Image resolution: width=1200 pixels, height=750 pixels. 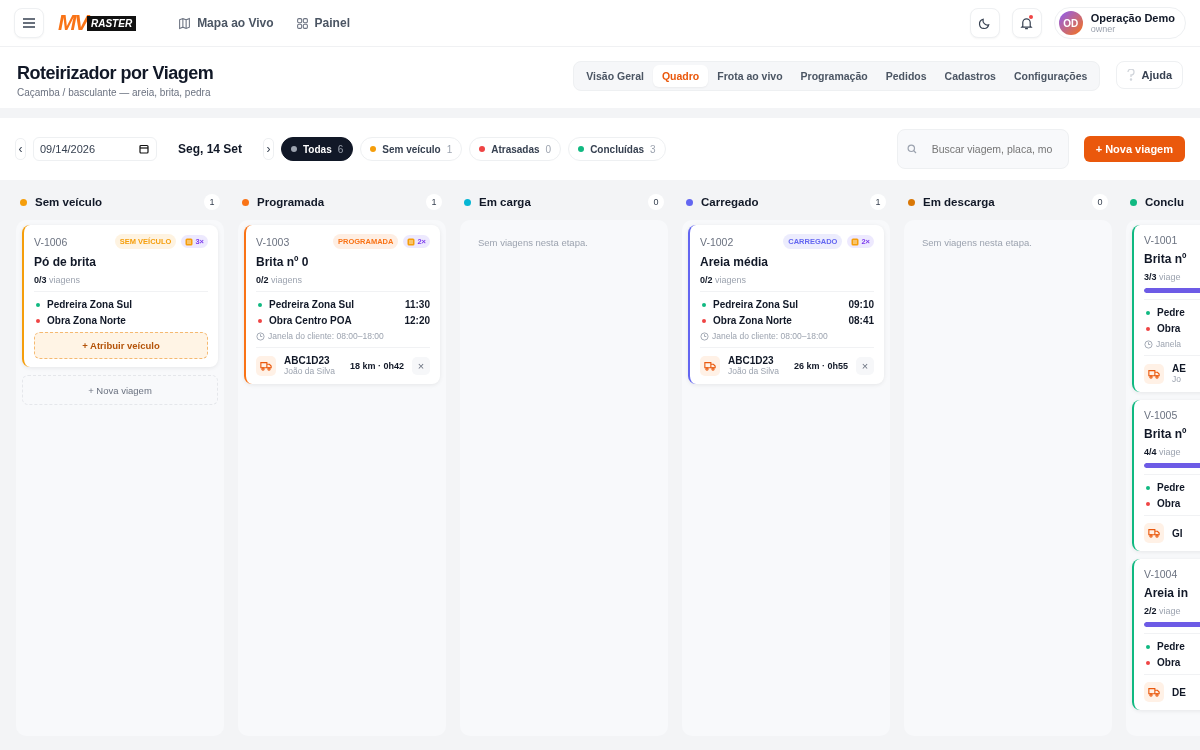 I want to click on tab: Visão Geral, so click(x=615, y=76).